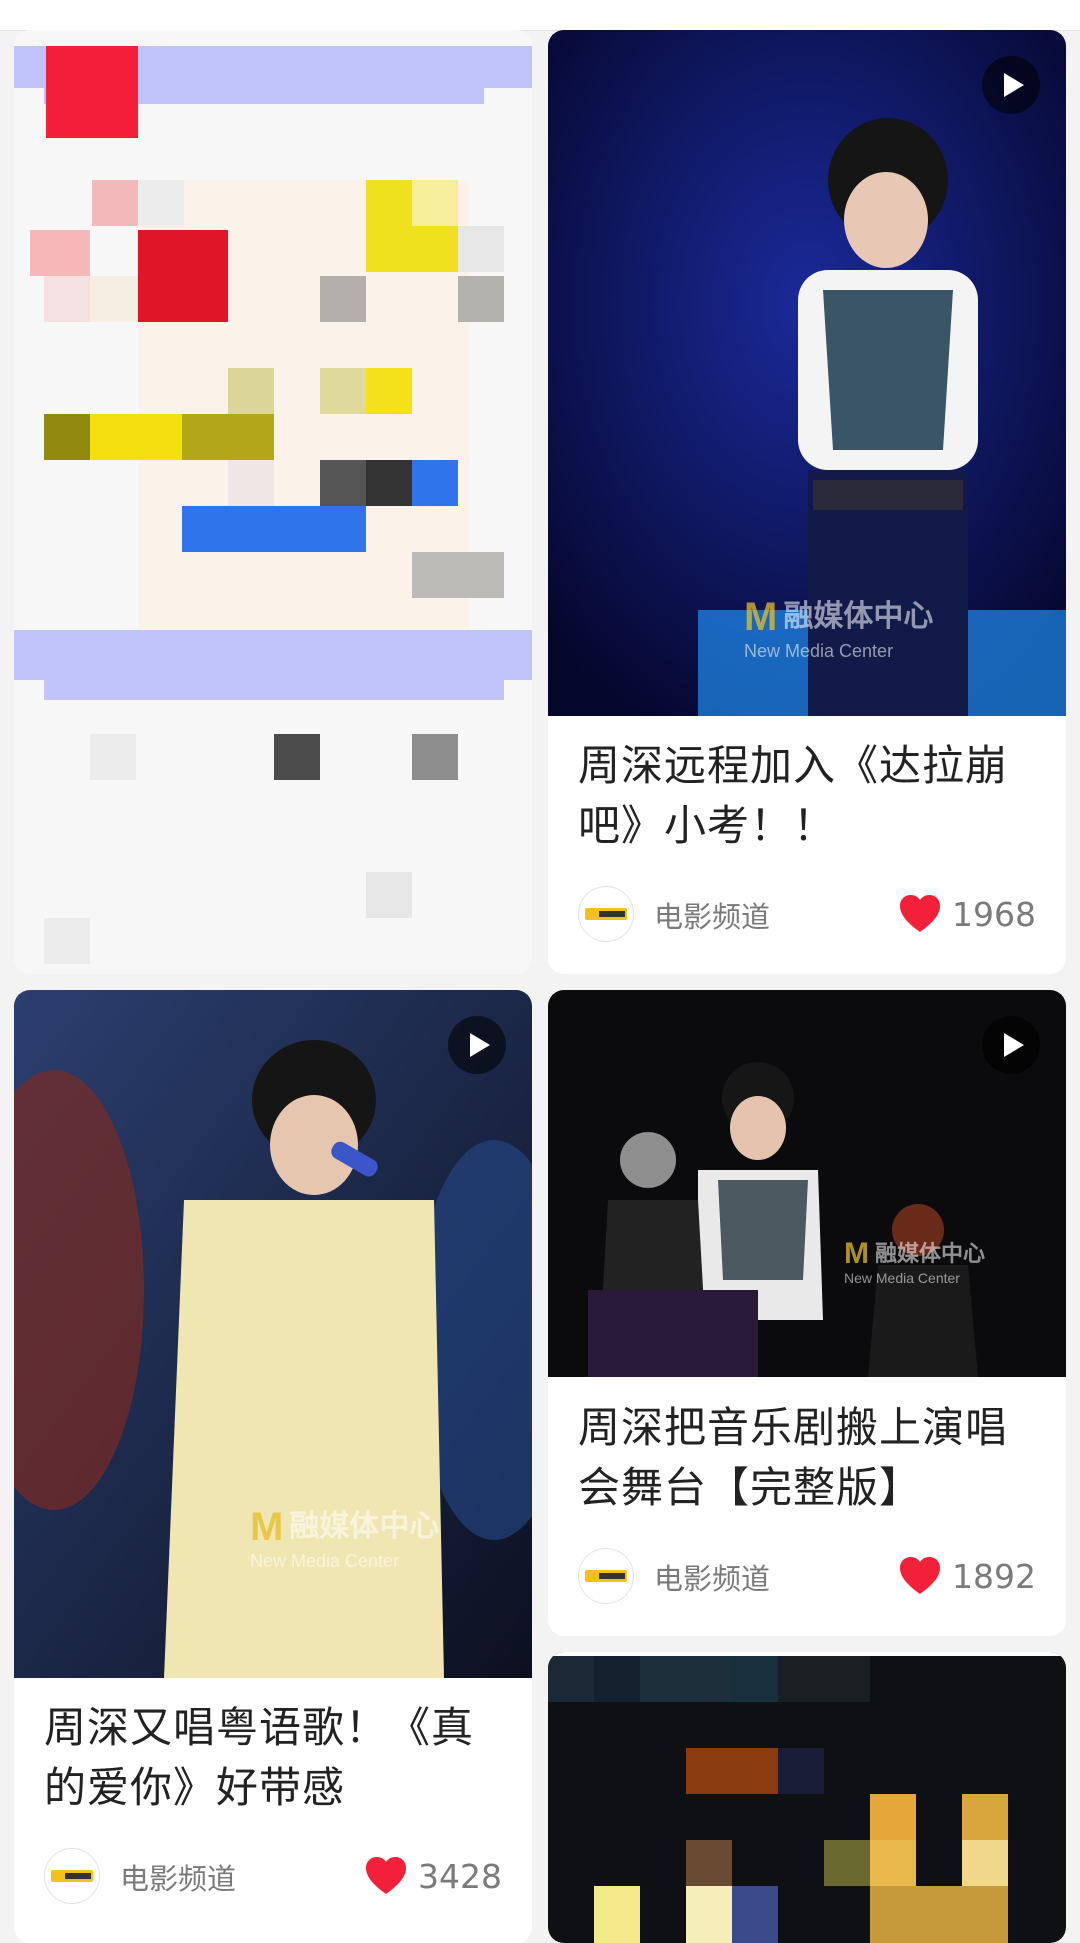  What do you see at coordinates (807, 1183) in the screenshot?
I see `video-thumbnail: M 融媒体中心 New Media Center` at bounding box center [807, 1183].